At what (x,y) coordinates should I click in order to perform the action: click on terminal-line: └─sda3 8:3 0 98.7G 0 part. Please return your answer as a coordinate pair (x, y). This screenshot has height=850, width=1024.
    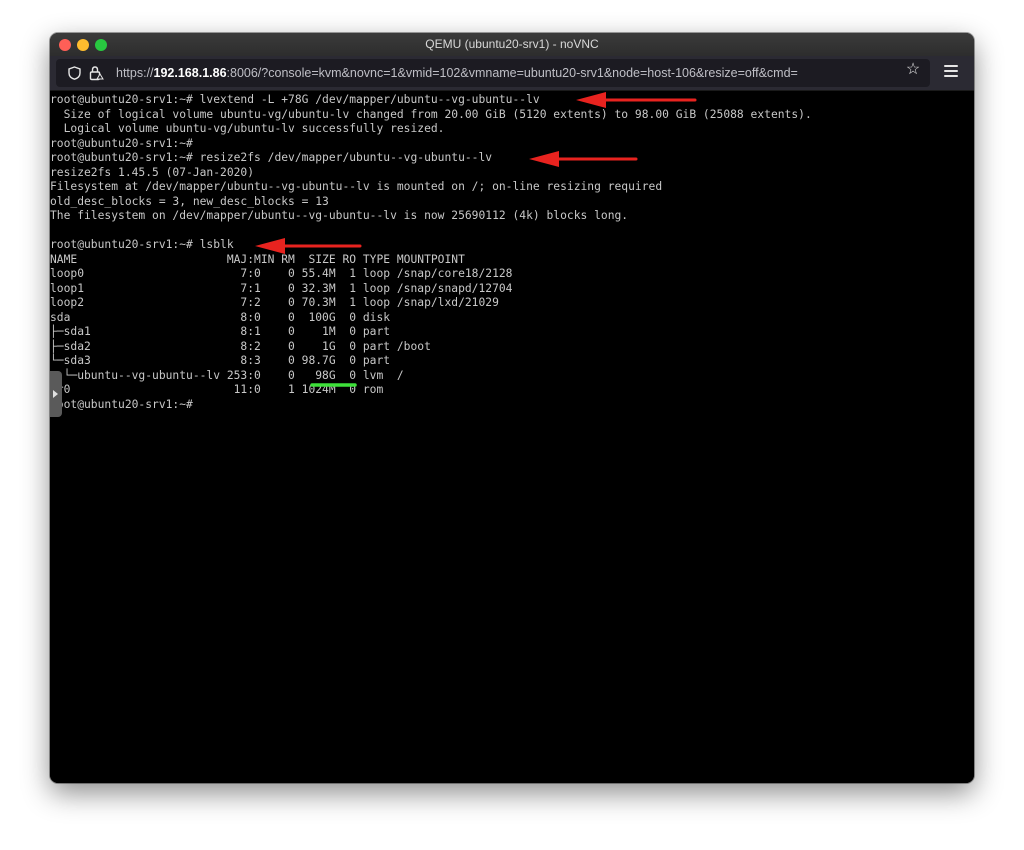
    Looking at the image, I should click on (220, 360).